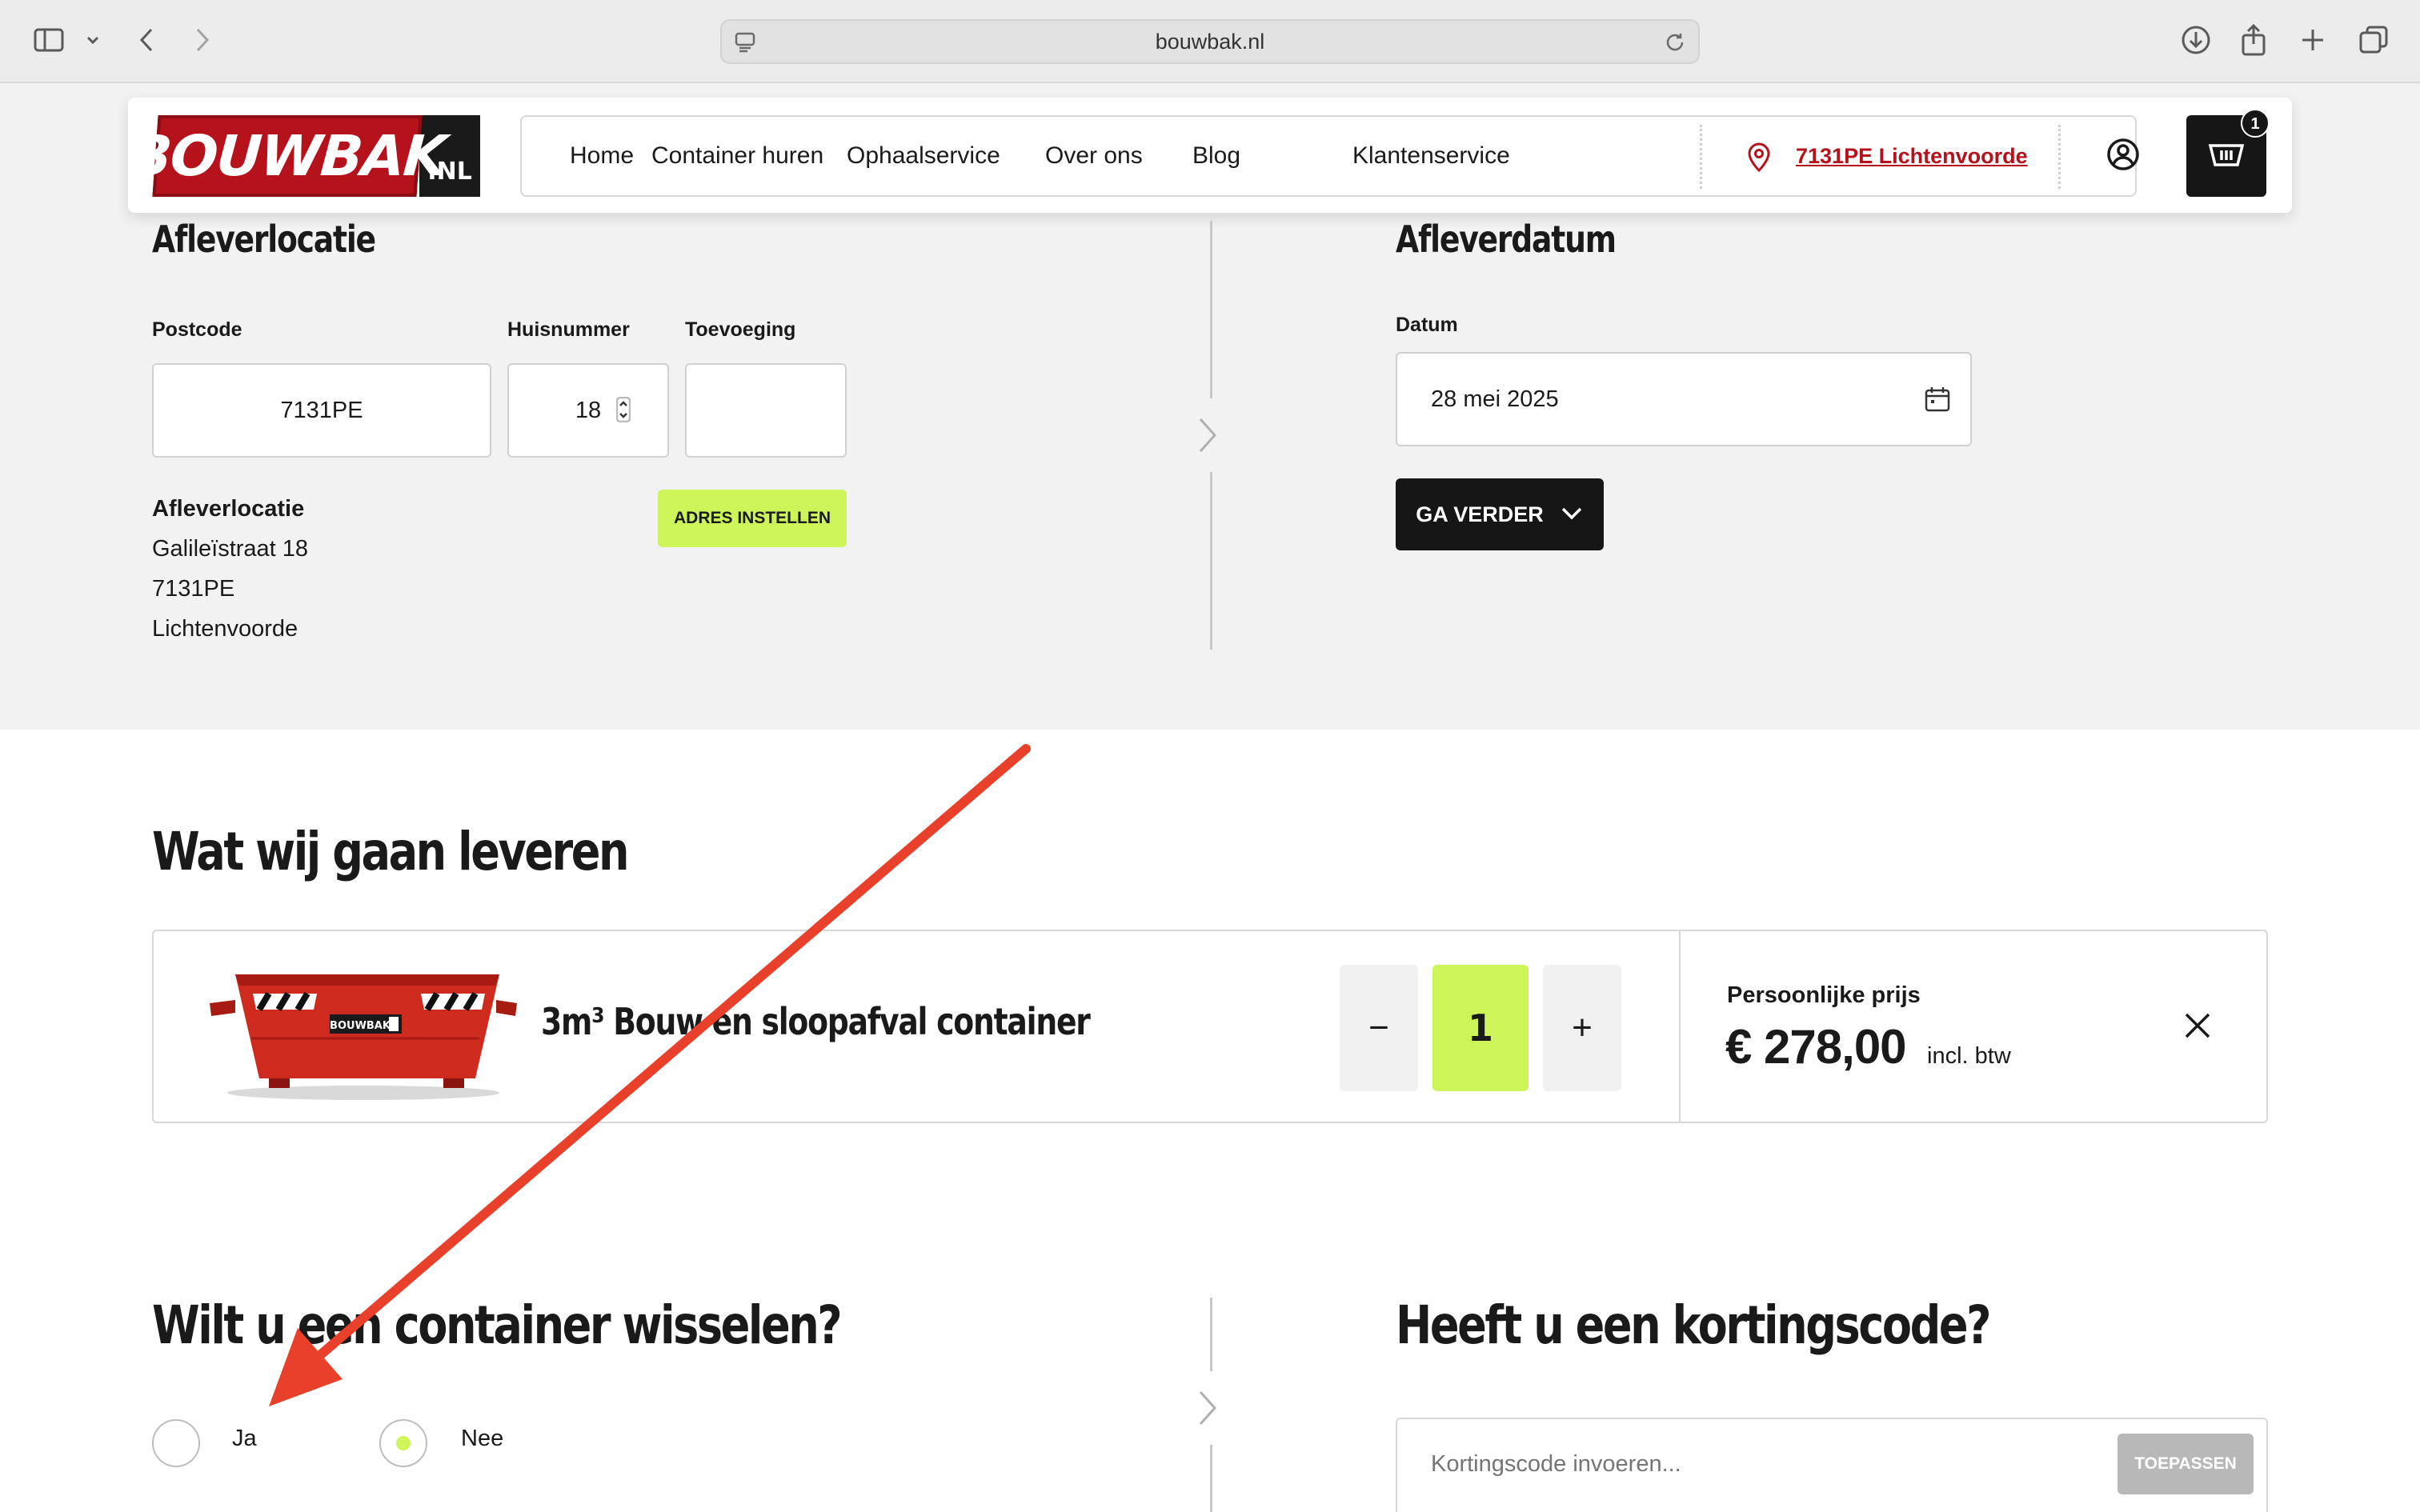  Describe the element at coordinates (1743, 1464) in the screenshot. I see `discount-code-input` at that location.